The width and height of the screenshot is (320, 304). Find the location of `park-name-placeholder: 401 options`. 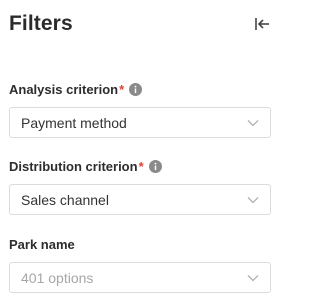

park-name-placeholder: 401 options is located at coordinates (57, 277).